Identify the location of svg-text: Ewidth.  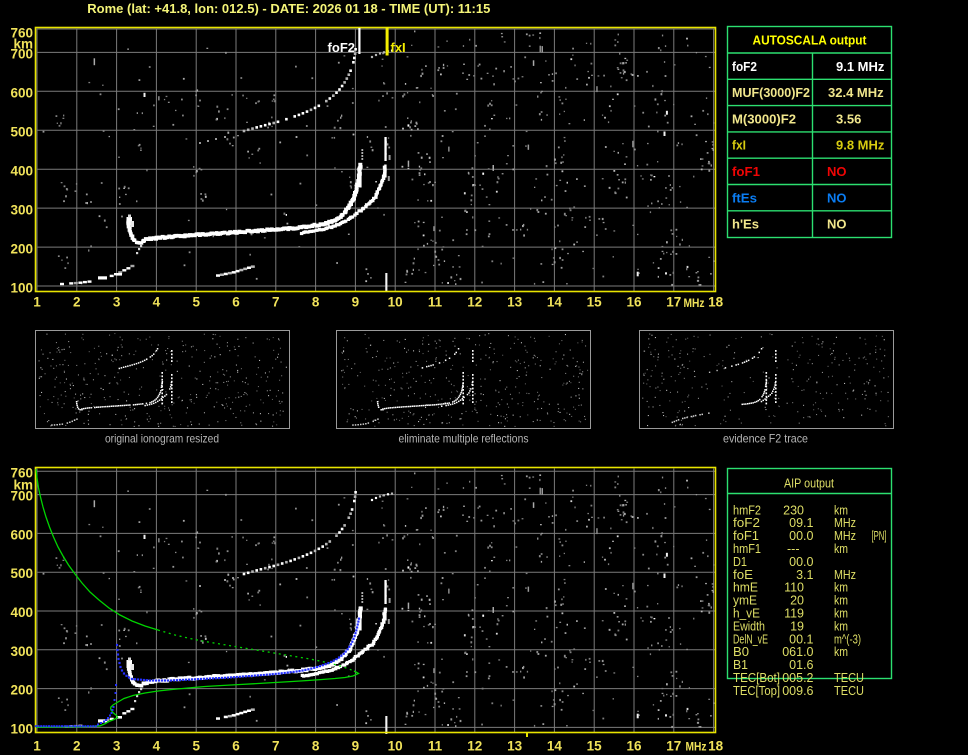
(749, 626).